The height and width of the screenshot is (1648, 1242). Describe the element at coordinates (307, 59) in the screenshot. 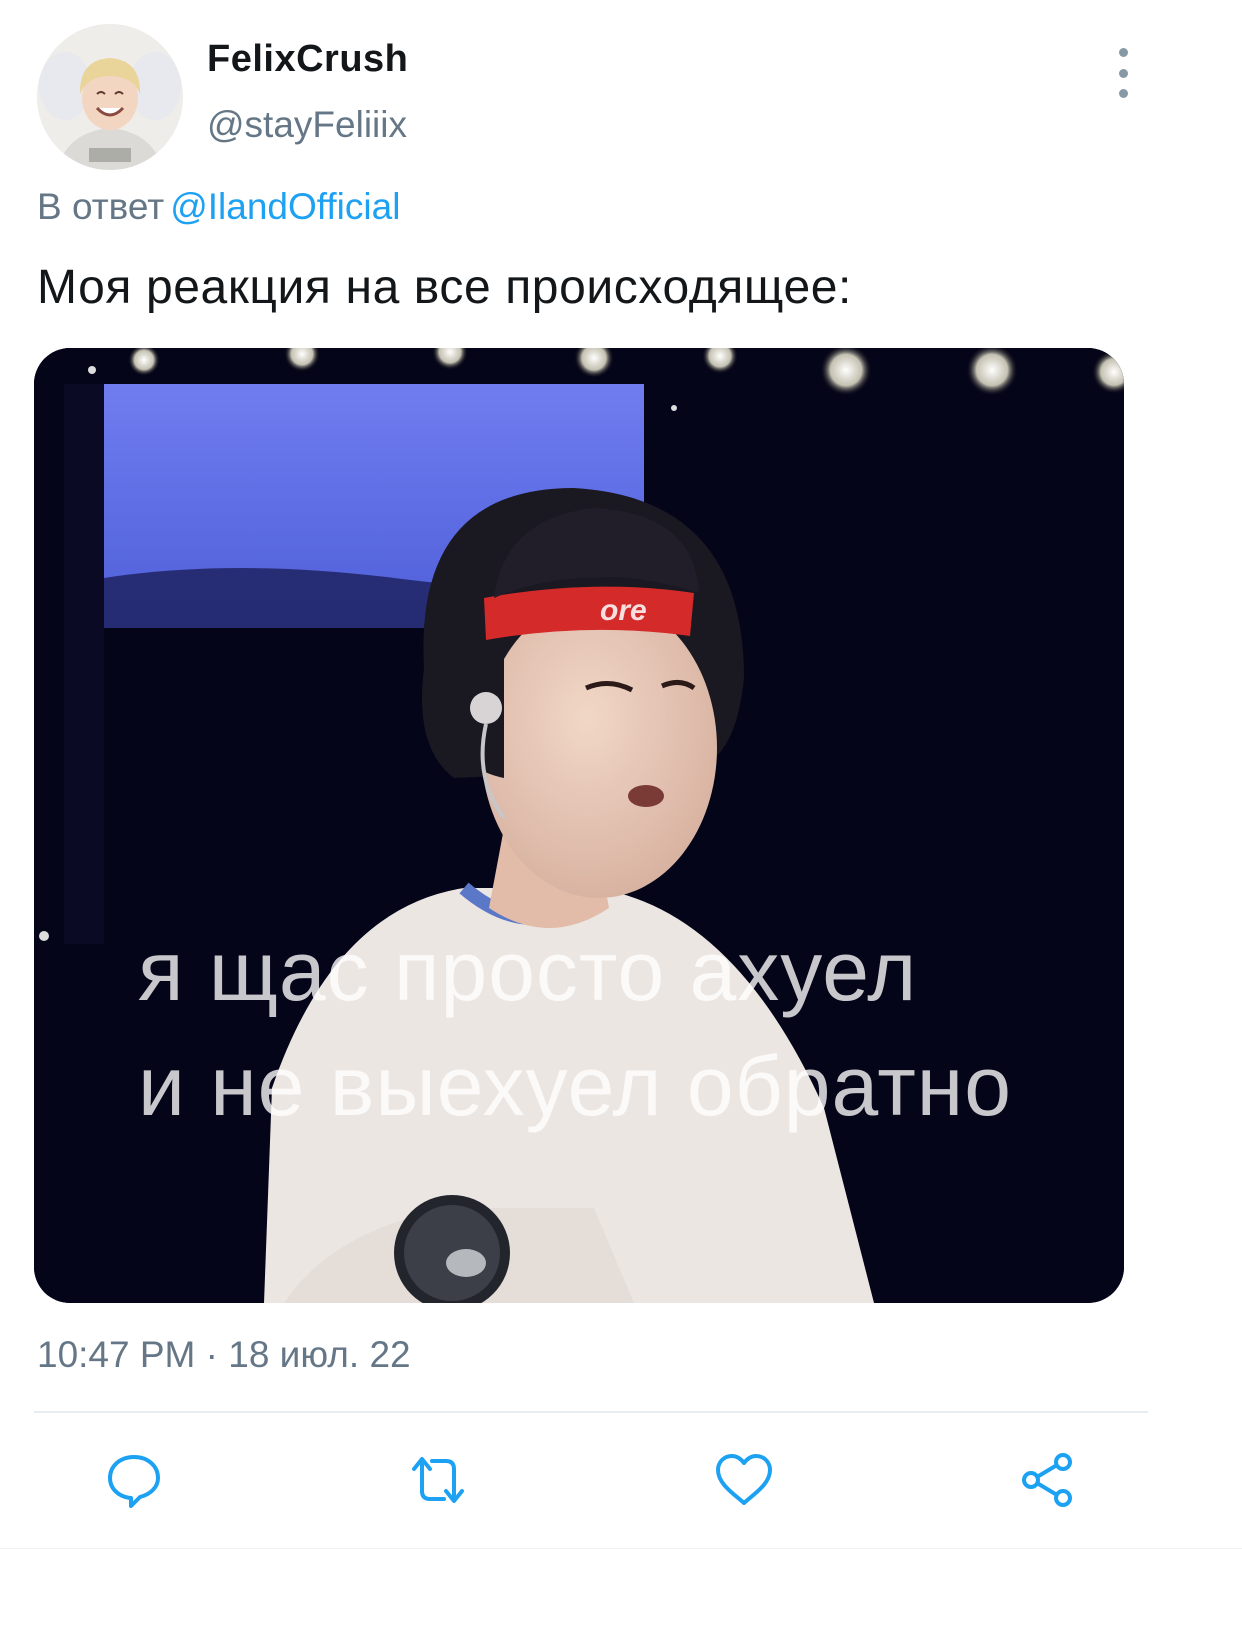

I see `display-name: FelixCrush` at that location.